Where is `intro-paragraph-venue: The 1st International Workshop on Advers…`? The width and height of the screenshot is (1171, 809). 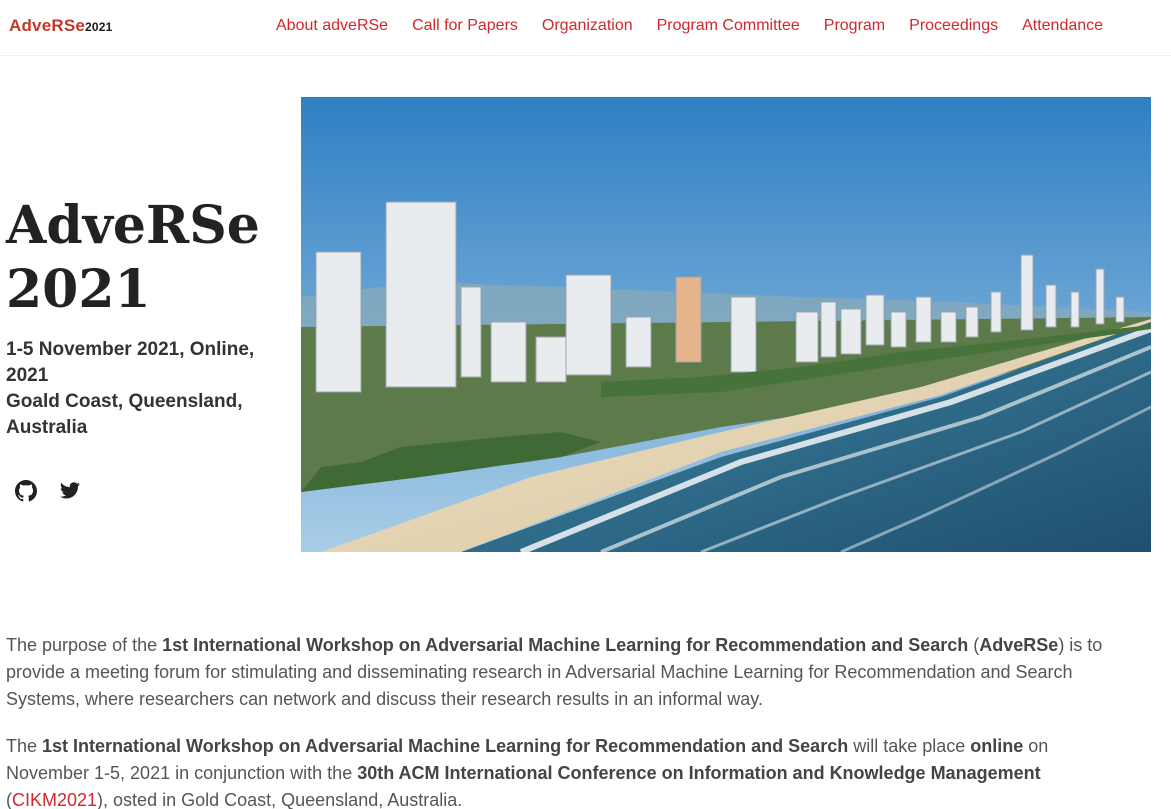
intro-paragraph-venue: The 1st International Workshop on Advers… is located at coordinates (566, 771).